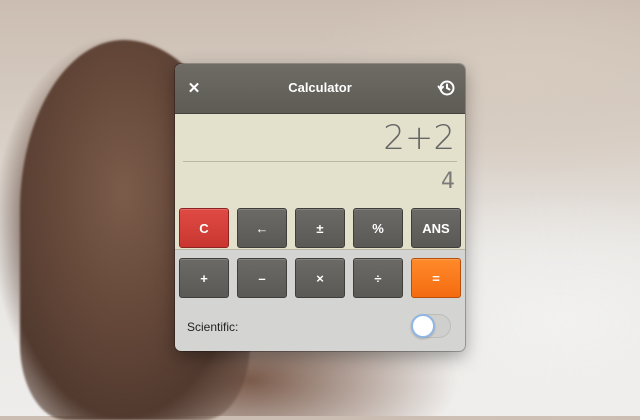  Describe the element at coordinates (446, 88) in the screenshot. I see `history-icon` at that location.